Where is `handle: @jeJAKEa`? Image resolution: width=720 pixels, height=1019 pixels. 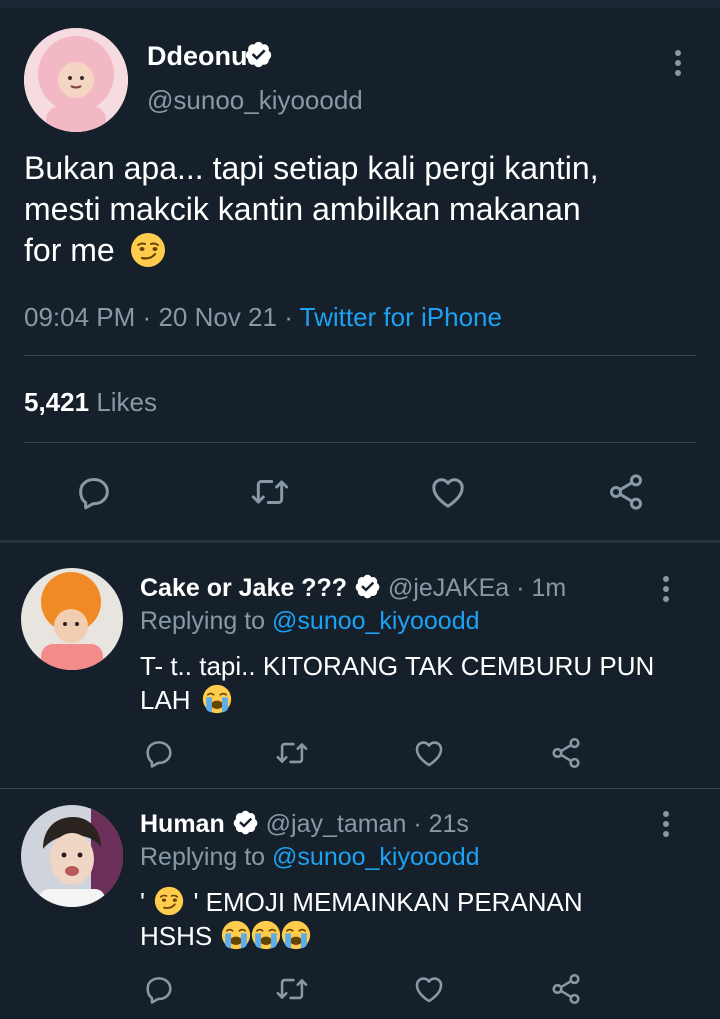
handle: @jeJAKEa is located at coordinates (448, 588).